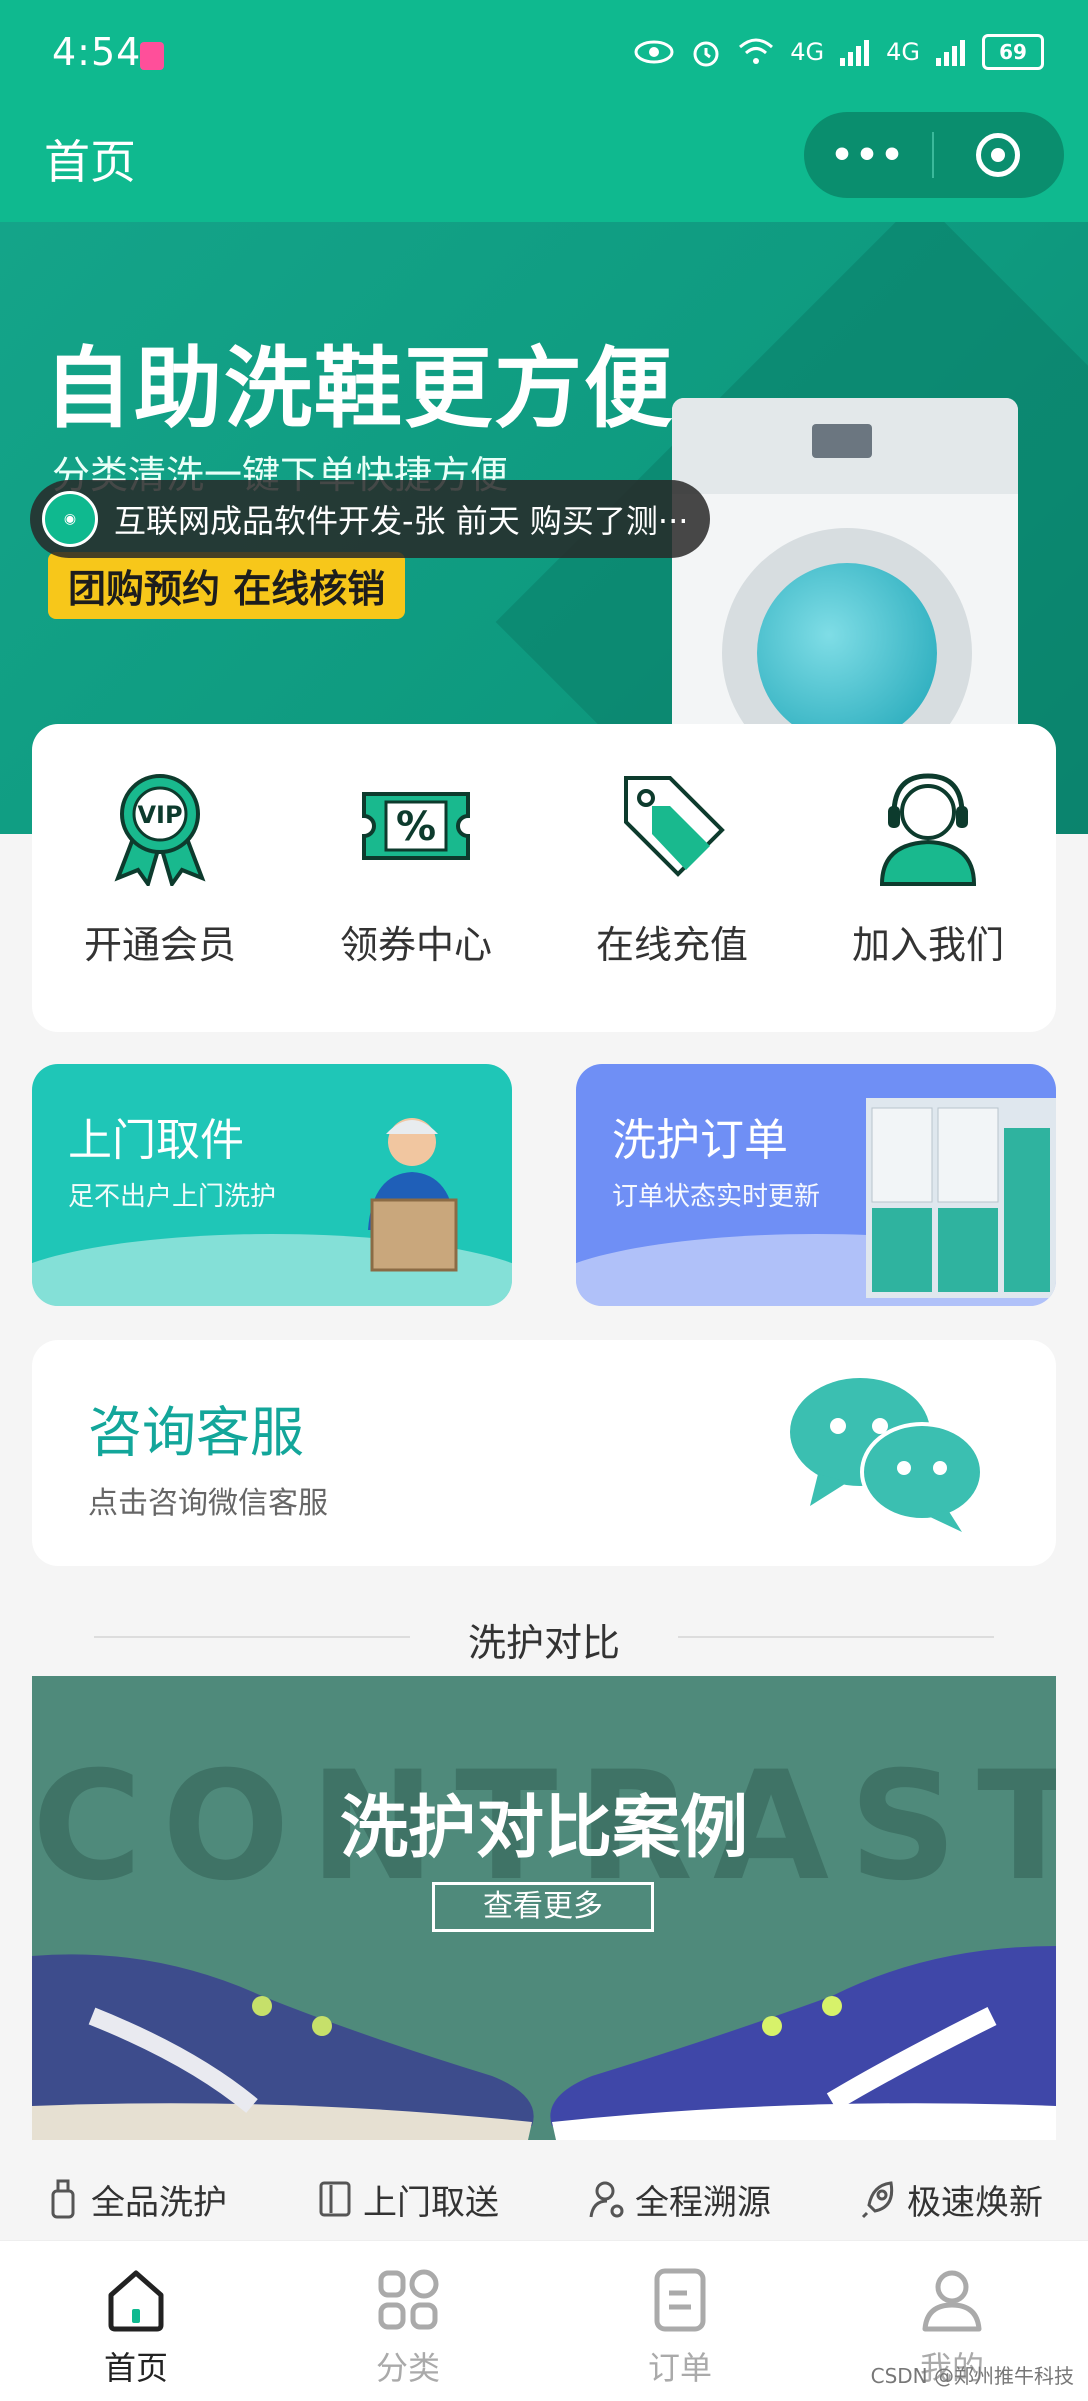  I want to click on feature-item: 全品洗护, so click(136, 2199).